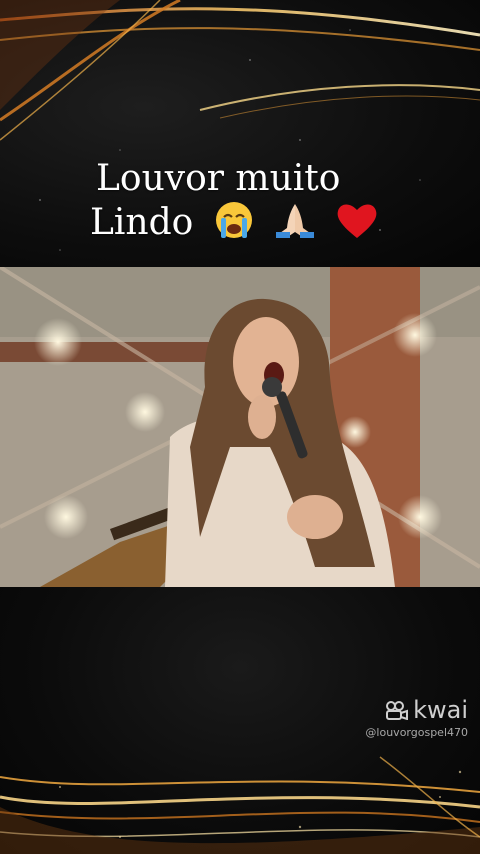 The width and height of the screenshot is (480, 854). I want to click on kwai-brand: kwai, so click(416, 710).